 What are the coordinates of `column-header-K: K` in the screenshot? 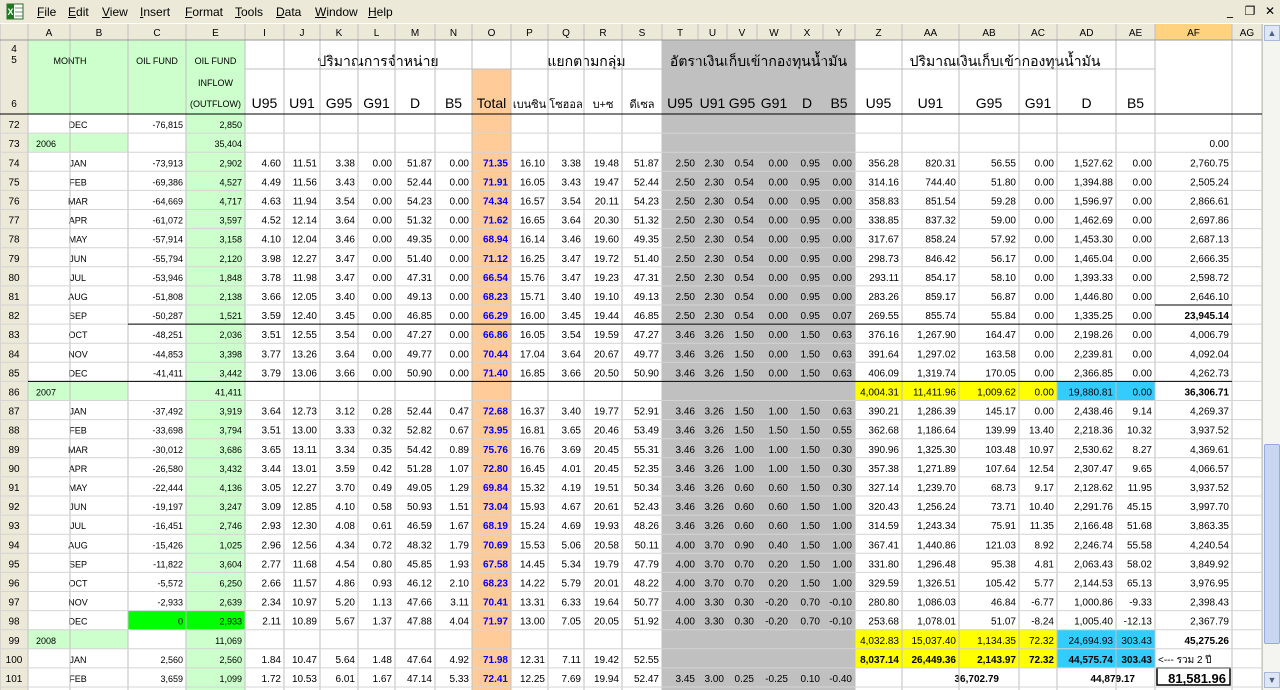 It's located at (339, 33).